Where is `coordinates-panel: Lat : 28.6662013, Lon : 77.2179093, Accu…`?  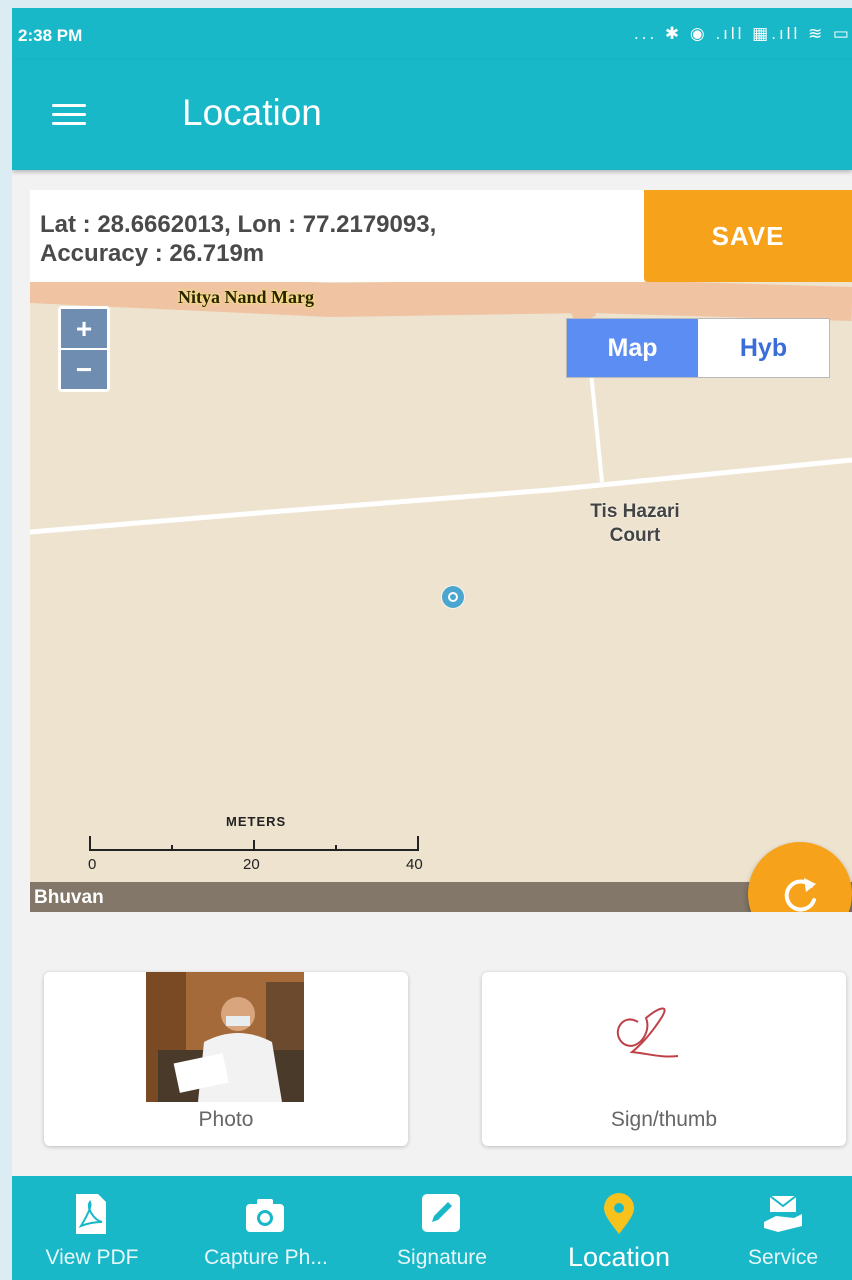
coordinates-panel: Lat : 28.6662013, Lon : 77.2179093, Accu… is located at coordinates (337, 236).